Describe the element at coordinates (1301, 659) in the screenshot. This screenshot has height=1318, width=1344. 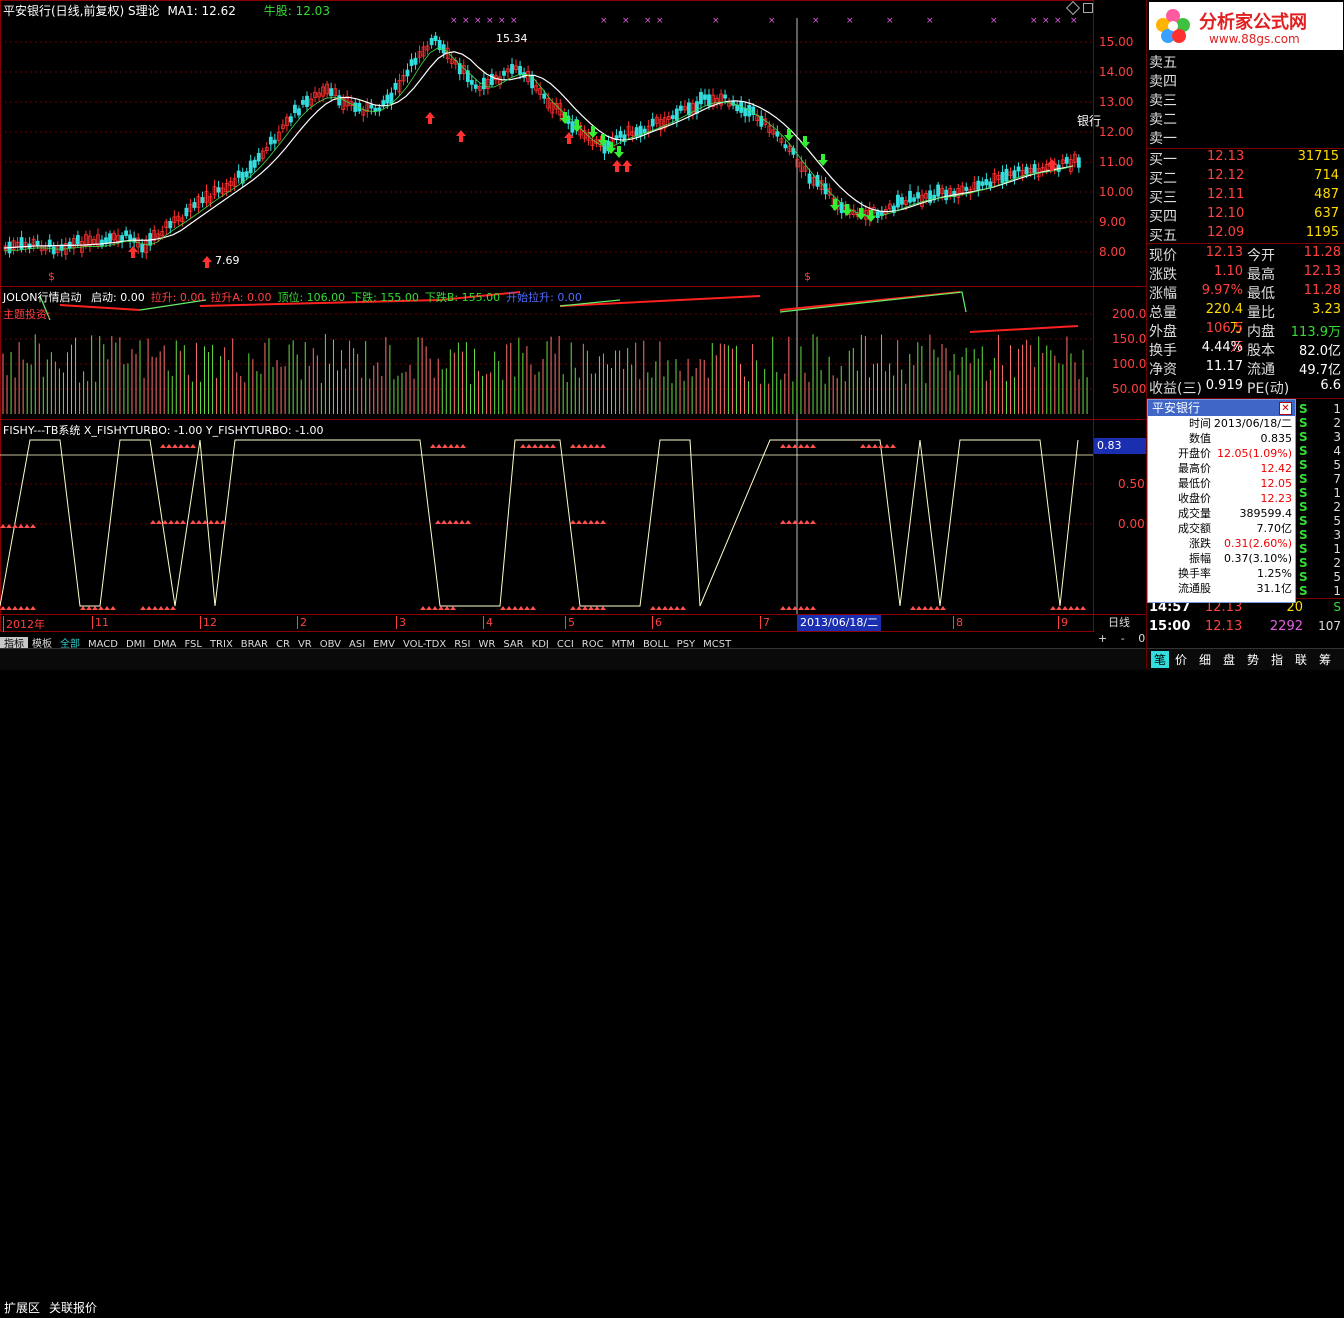
I see `right-tab: 联` at that location.